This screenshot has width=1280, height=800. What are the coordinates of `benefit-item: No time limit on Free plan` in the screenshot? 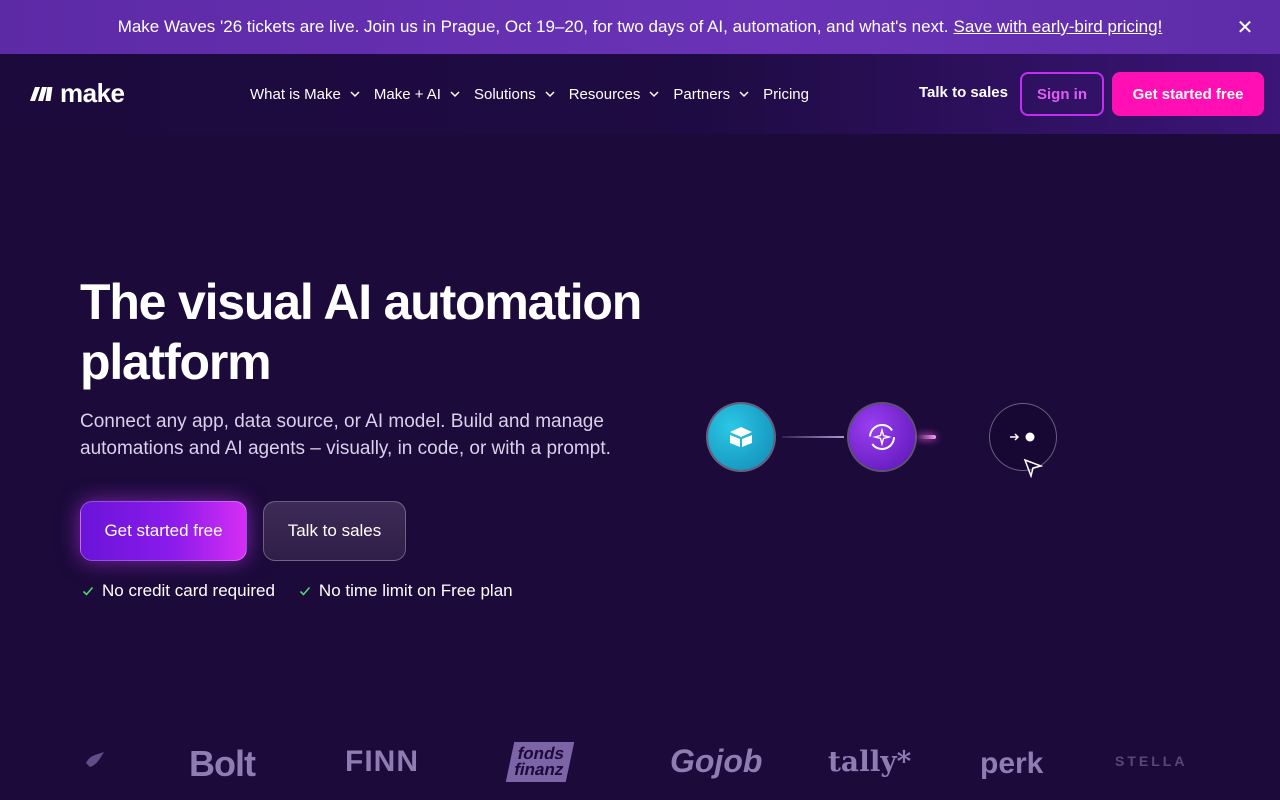 It's located at (406, 591).